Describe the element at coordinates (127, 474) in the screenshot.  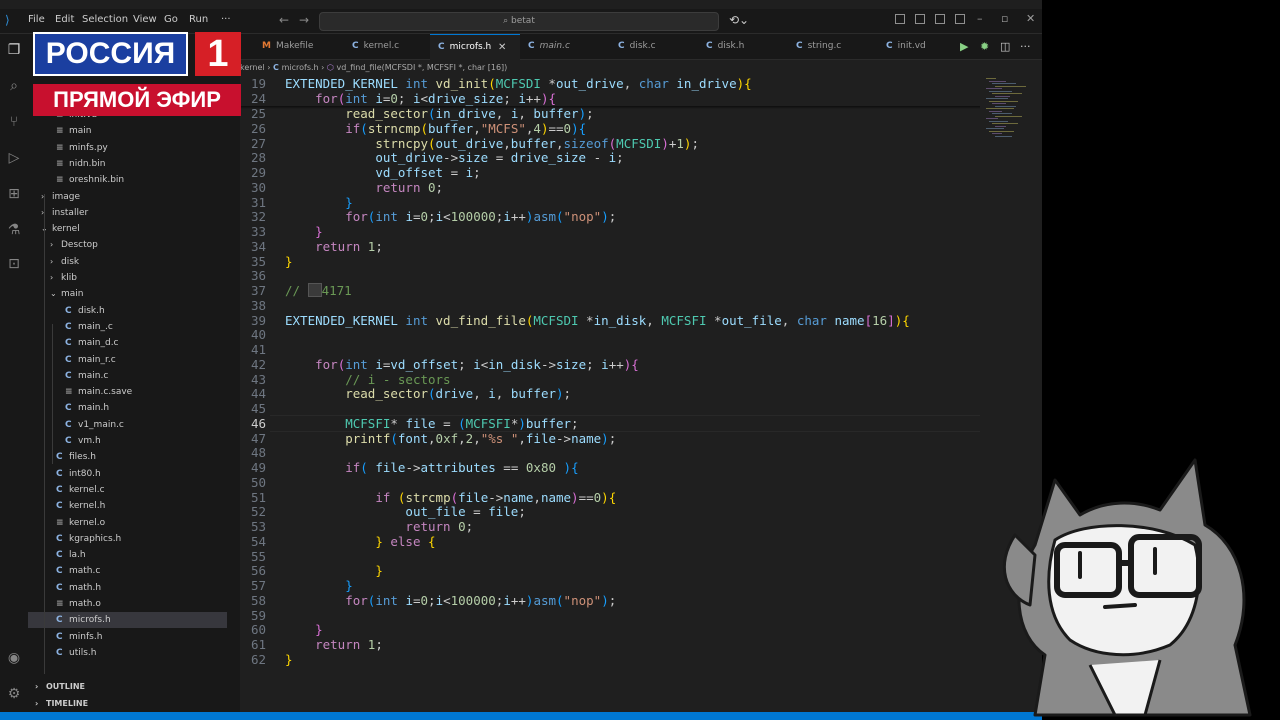
I see `tree-item: Cint80.h` at that location.